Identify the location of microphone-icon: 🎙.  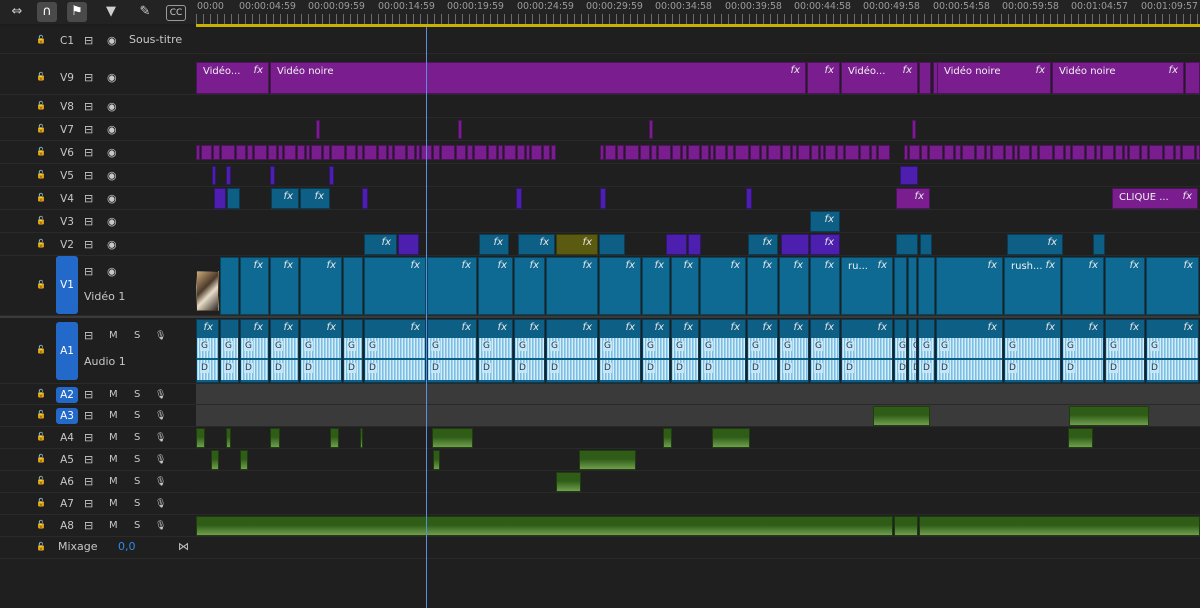
(160, 460).